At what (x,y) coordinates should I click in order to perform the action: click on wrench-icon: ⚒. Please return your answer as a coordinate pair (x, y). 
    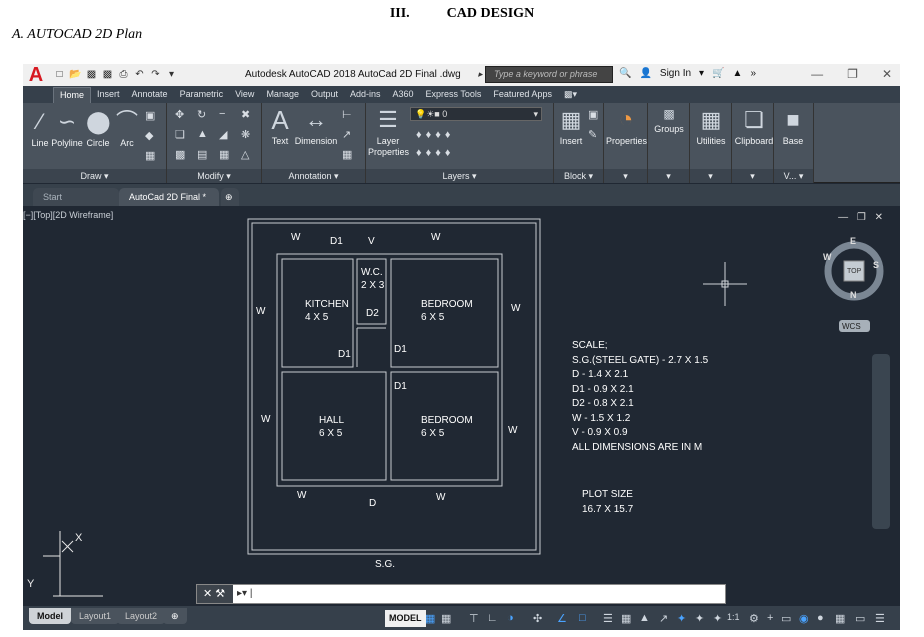
    Looking at the image, I should click on (220, 594).